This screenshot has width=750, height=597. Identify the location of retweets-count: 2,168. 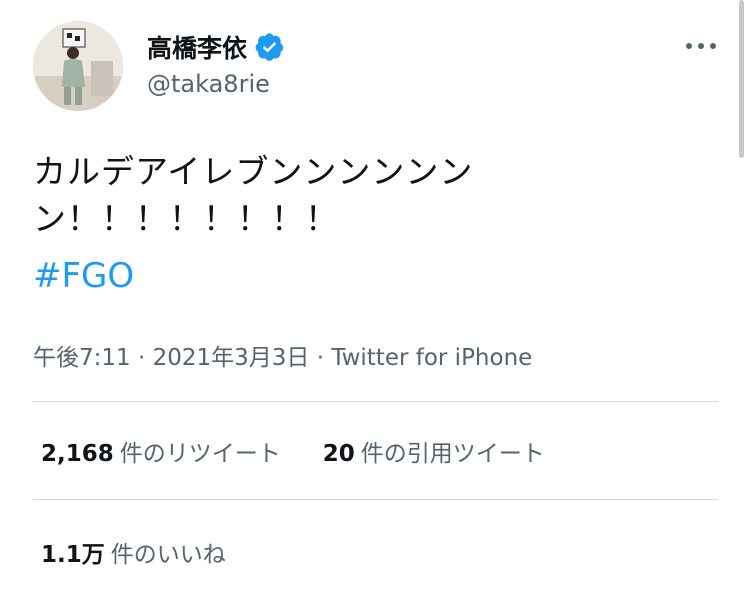
(77, 454).